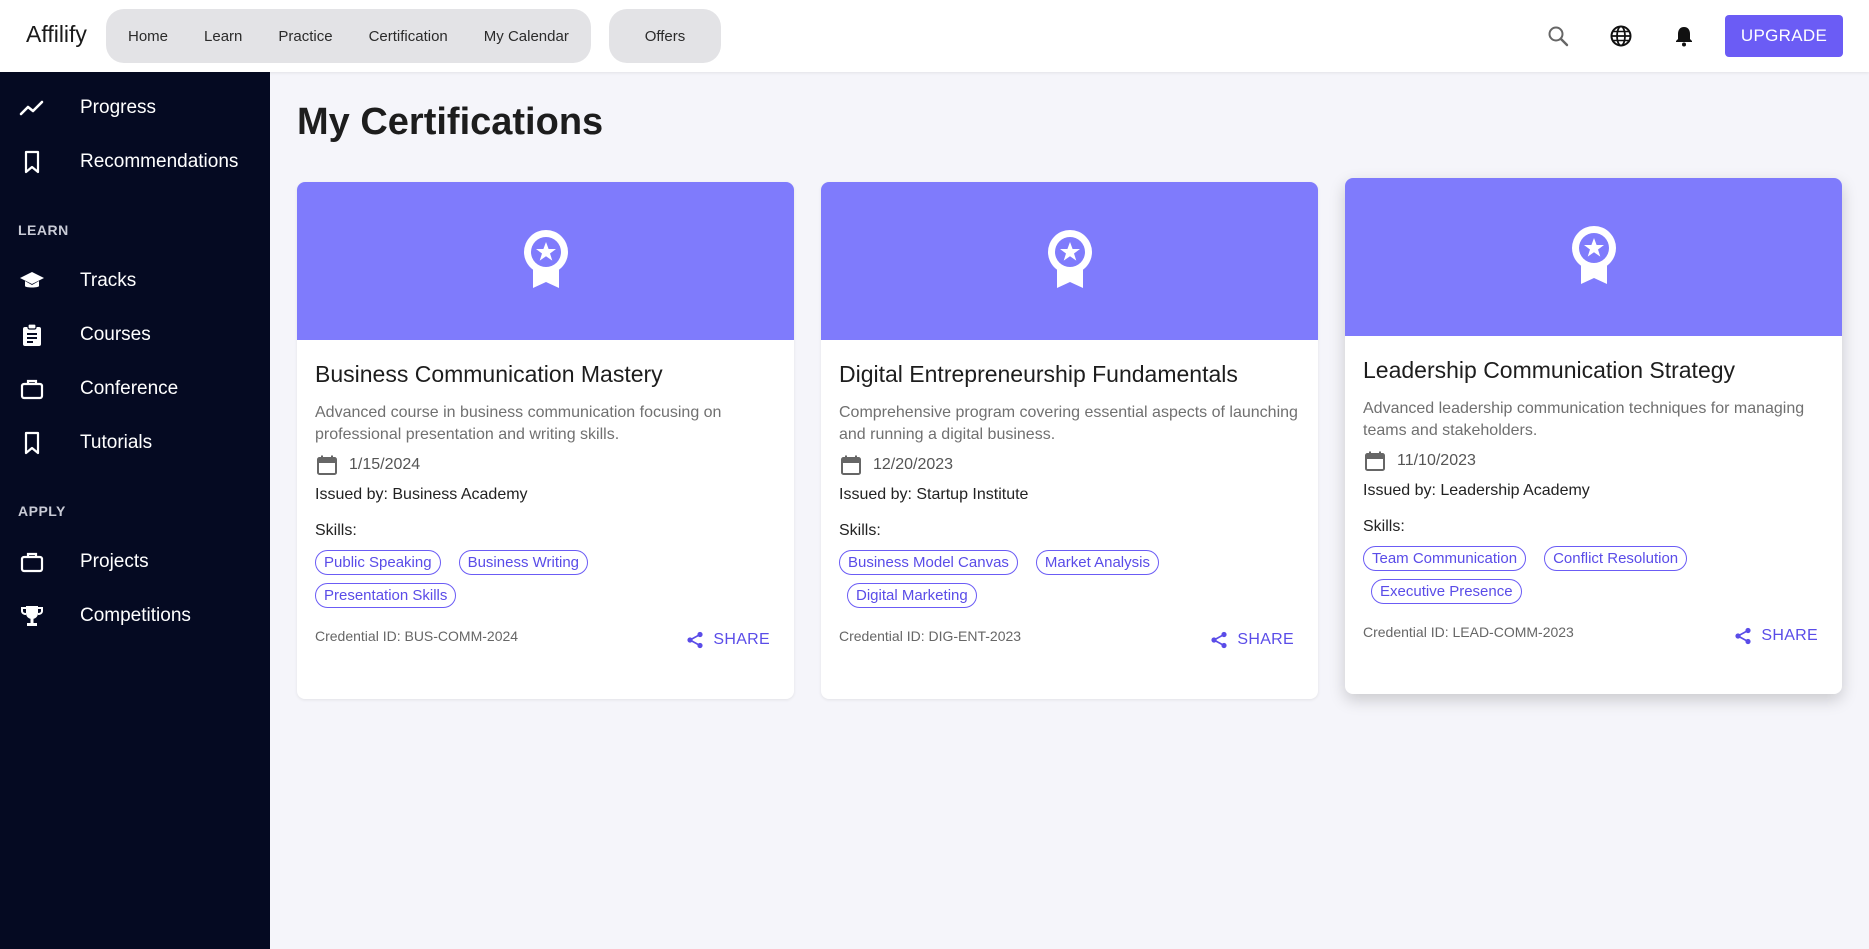 This screenshot has width=1869, height=949. I want to click on skill-chip: Presentation Skills, so click(386, 595).